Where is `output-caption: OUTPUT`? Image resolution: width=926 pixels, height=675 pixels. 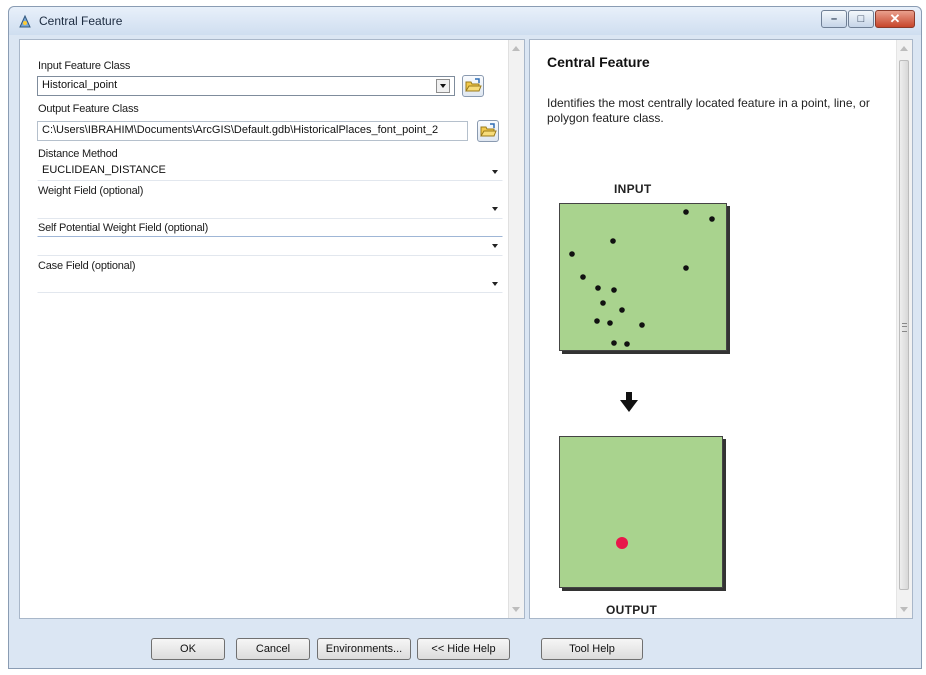
output-caption: OUTPUT is located at coordinates (632, 610).